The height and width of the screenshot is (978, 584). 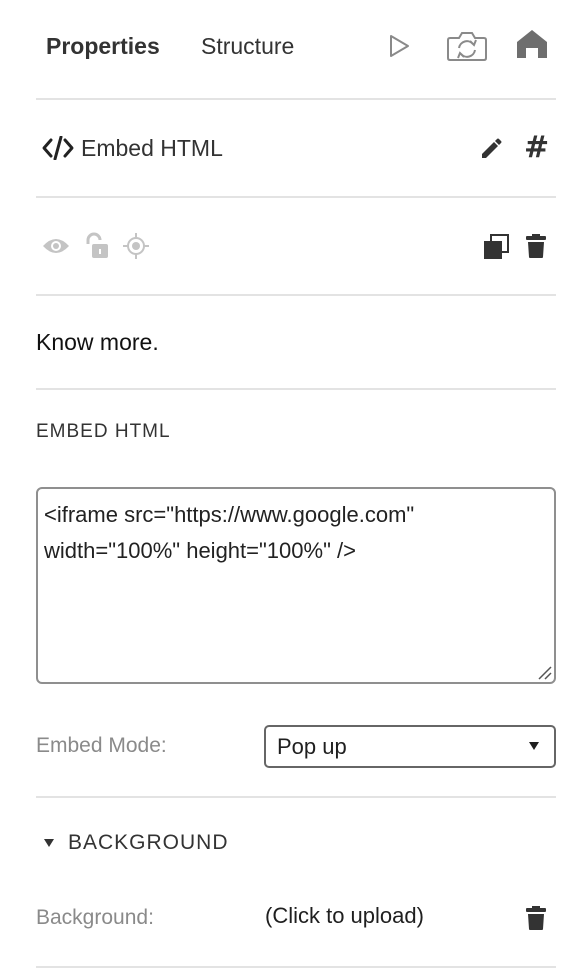 I want to click on eye-icon, so click(x=56, y=246).